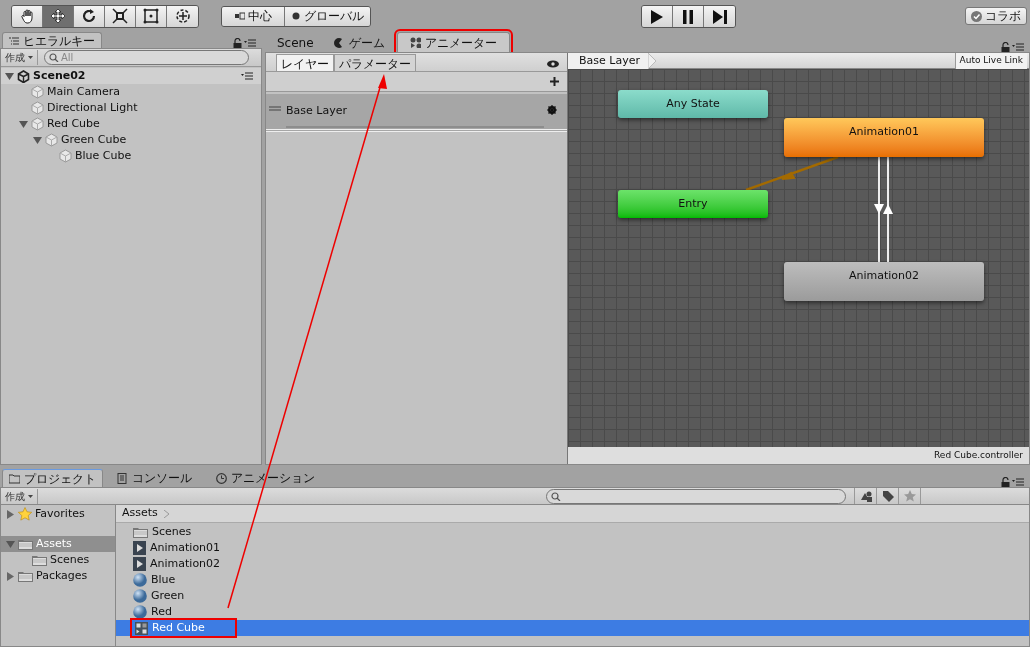 This screenshot has width=1030, height=647. I want to click on sub-tab: レイヤー, so click(305, 62).